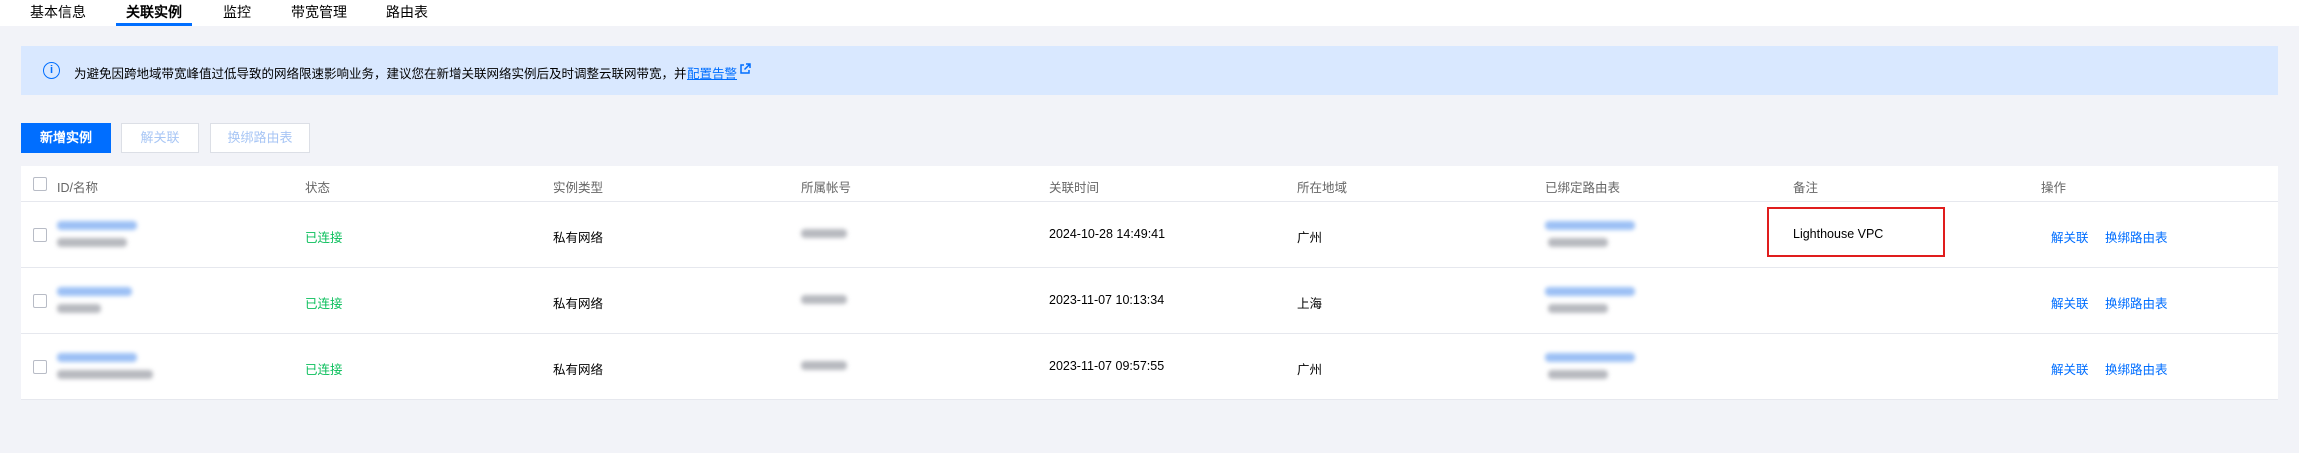 This screenshot has width=2299, height=453. What do you see at coordinates (1149, 13) in the screenshot?
I see `tab-bar: 基本信息 关联实例 监控 带宽管理 路由表` at bounding box center [1149, 13].